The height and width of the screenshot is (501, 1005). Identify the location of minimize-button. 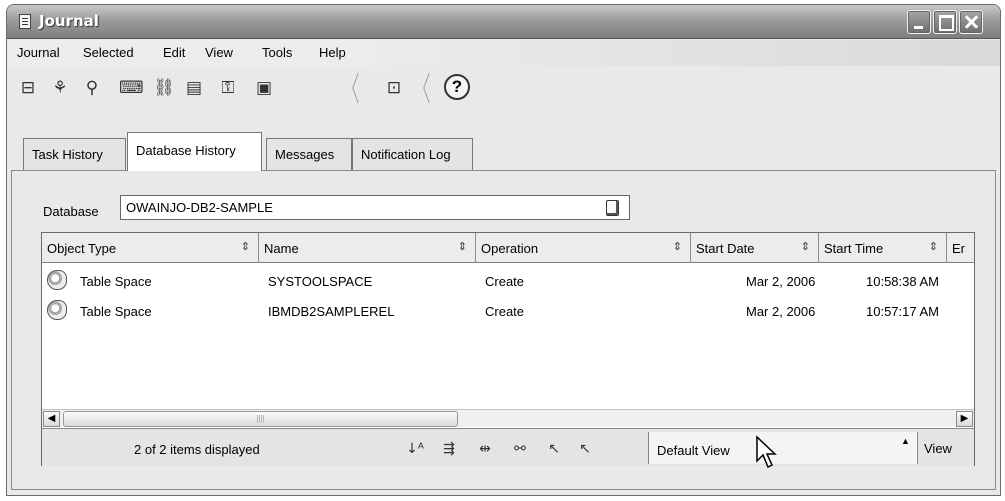
(919, 22).